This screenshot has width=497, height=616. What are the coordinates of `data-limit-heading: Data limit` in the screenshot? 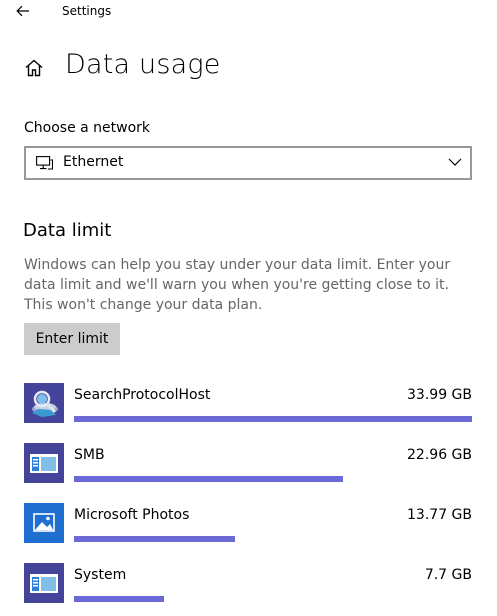 It's located at (67, 230).